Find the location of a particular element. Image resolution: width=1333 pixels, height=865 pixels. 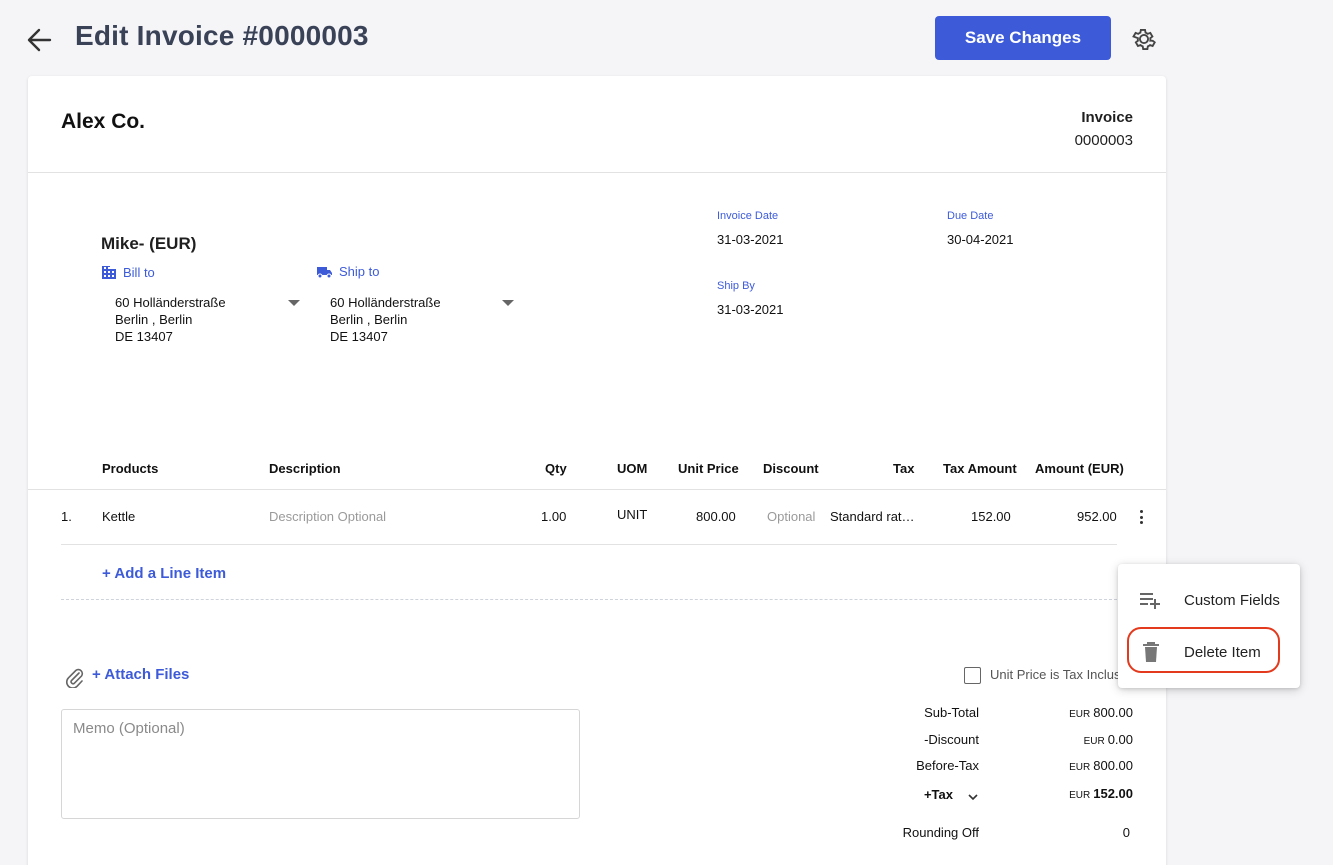

row-unit-price: 800.00 is located at coordinates (716, 516).